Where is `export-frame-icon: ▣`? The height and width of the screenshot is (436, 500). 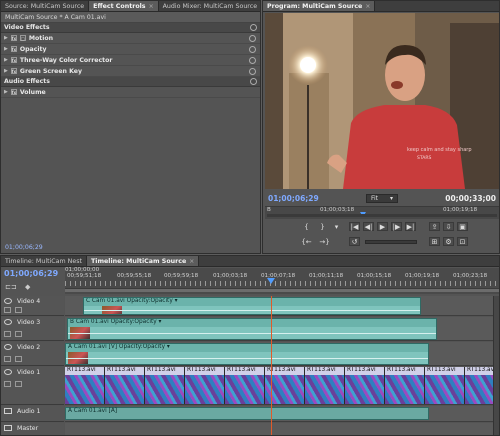 export-frame-icon: ▣ is located at coordinates (462, 226).